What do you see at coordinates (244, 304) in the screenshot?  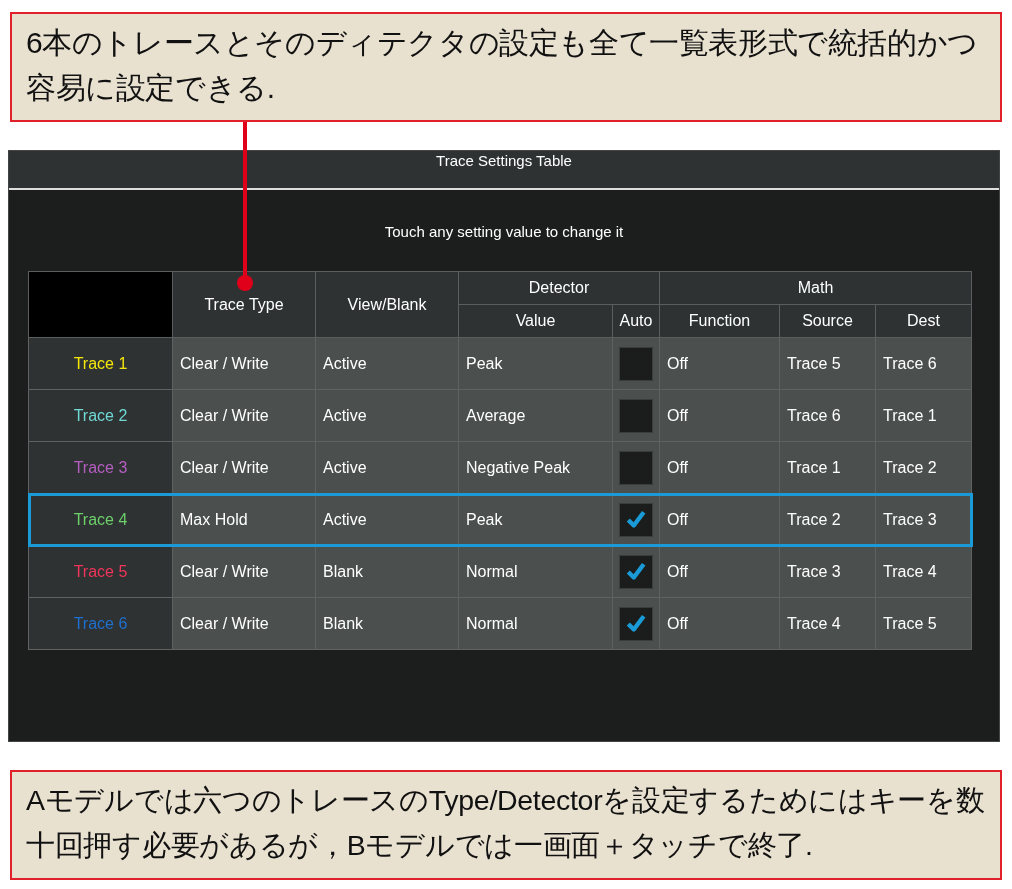 I see `column-header: Trace Type` at bounding box center [244, 304].